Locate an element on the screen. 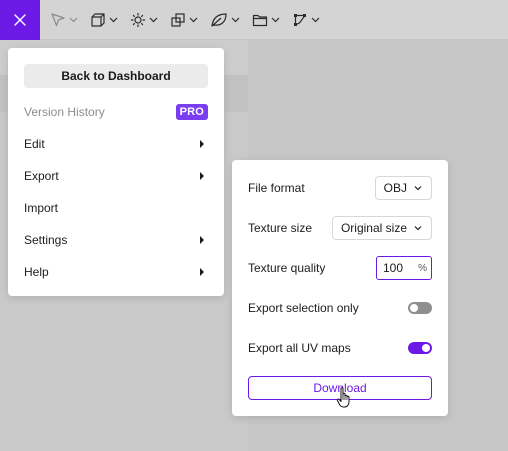  top-toolbar is located at coordinates (254, 20).